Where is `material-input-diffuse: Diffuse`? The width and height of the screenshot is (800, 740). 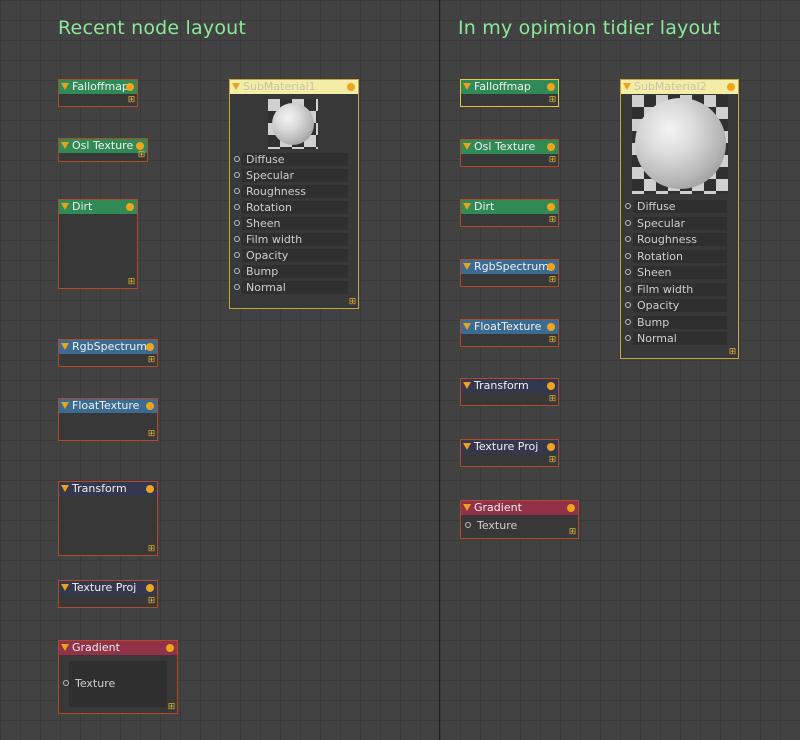 material-input-diffuse: Diffuse is located at coordinates (675, 206).